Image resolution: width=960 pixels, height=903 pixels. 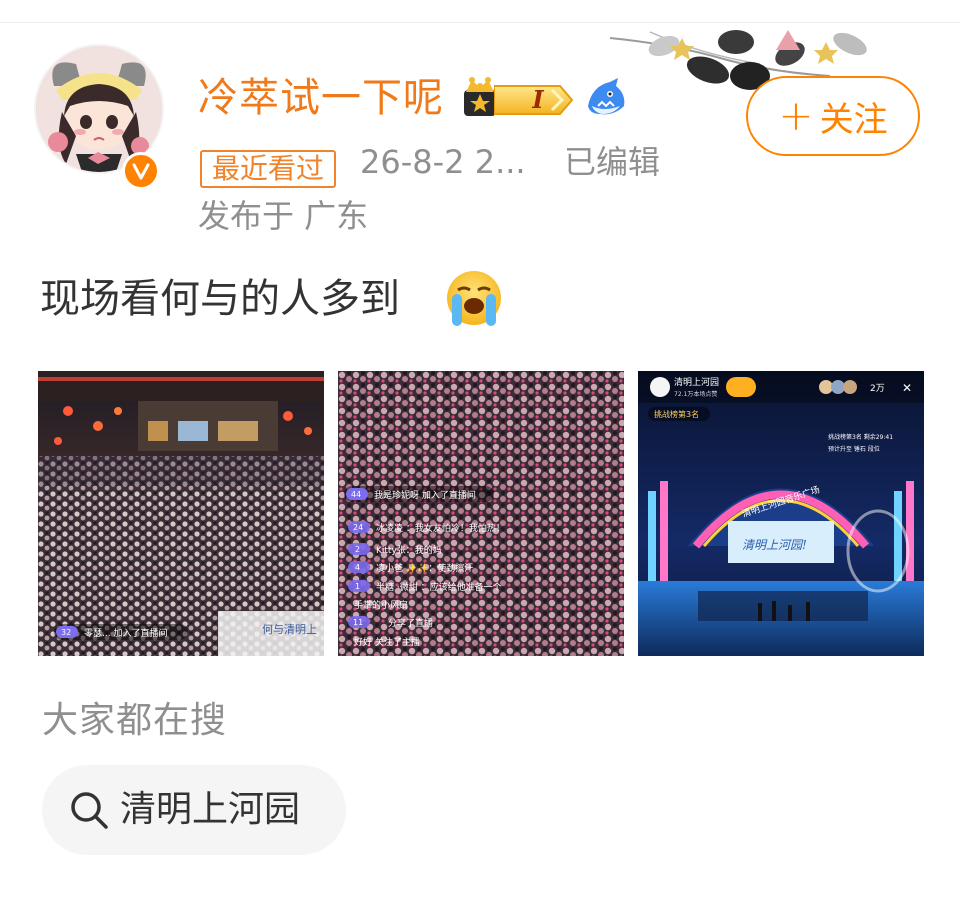 I want to click on post-text: 现场看何与的人多到, so click(x=220, y=299).